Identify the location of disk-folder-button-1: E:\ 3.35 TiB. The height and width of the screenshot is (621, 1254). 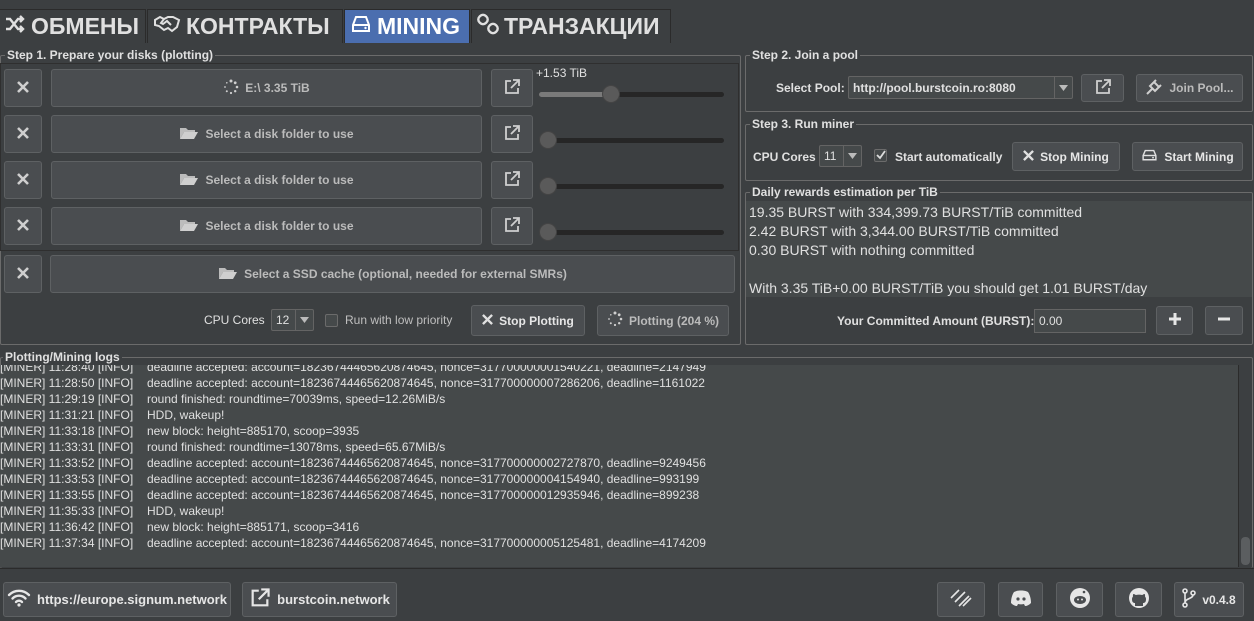
(266, 88).